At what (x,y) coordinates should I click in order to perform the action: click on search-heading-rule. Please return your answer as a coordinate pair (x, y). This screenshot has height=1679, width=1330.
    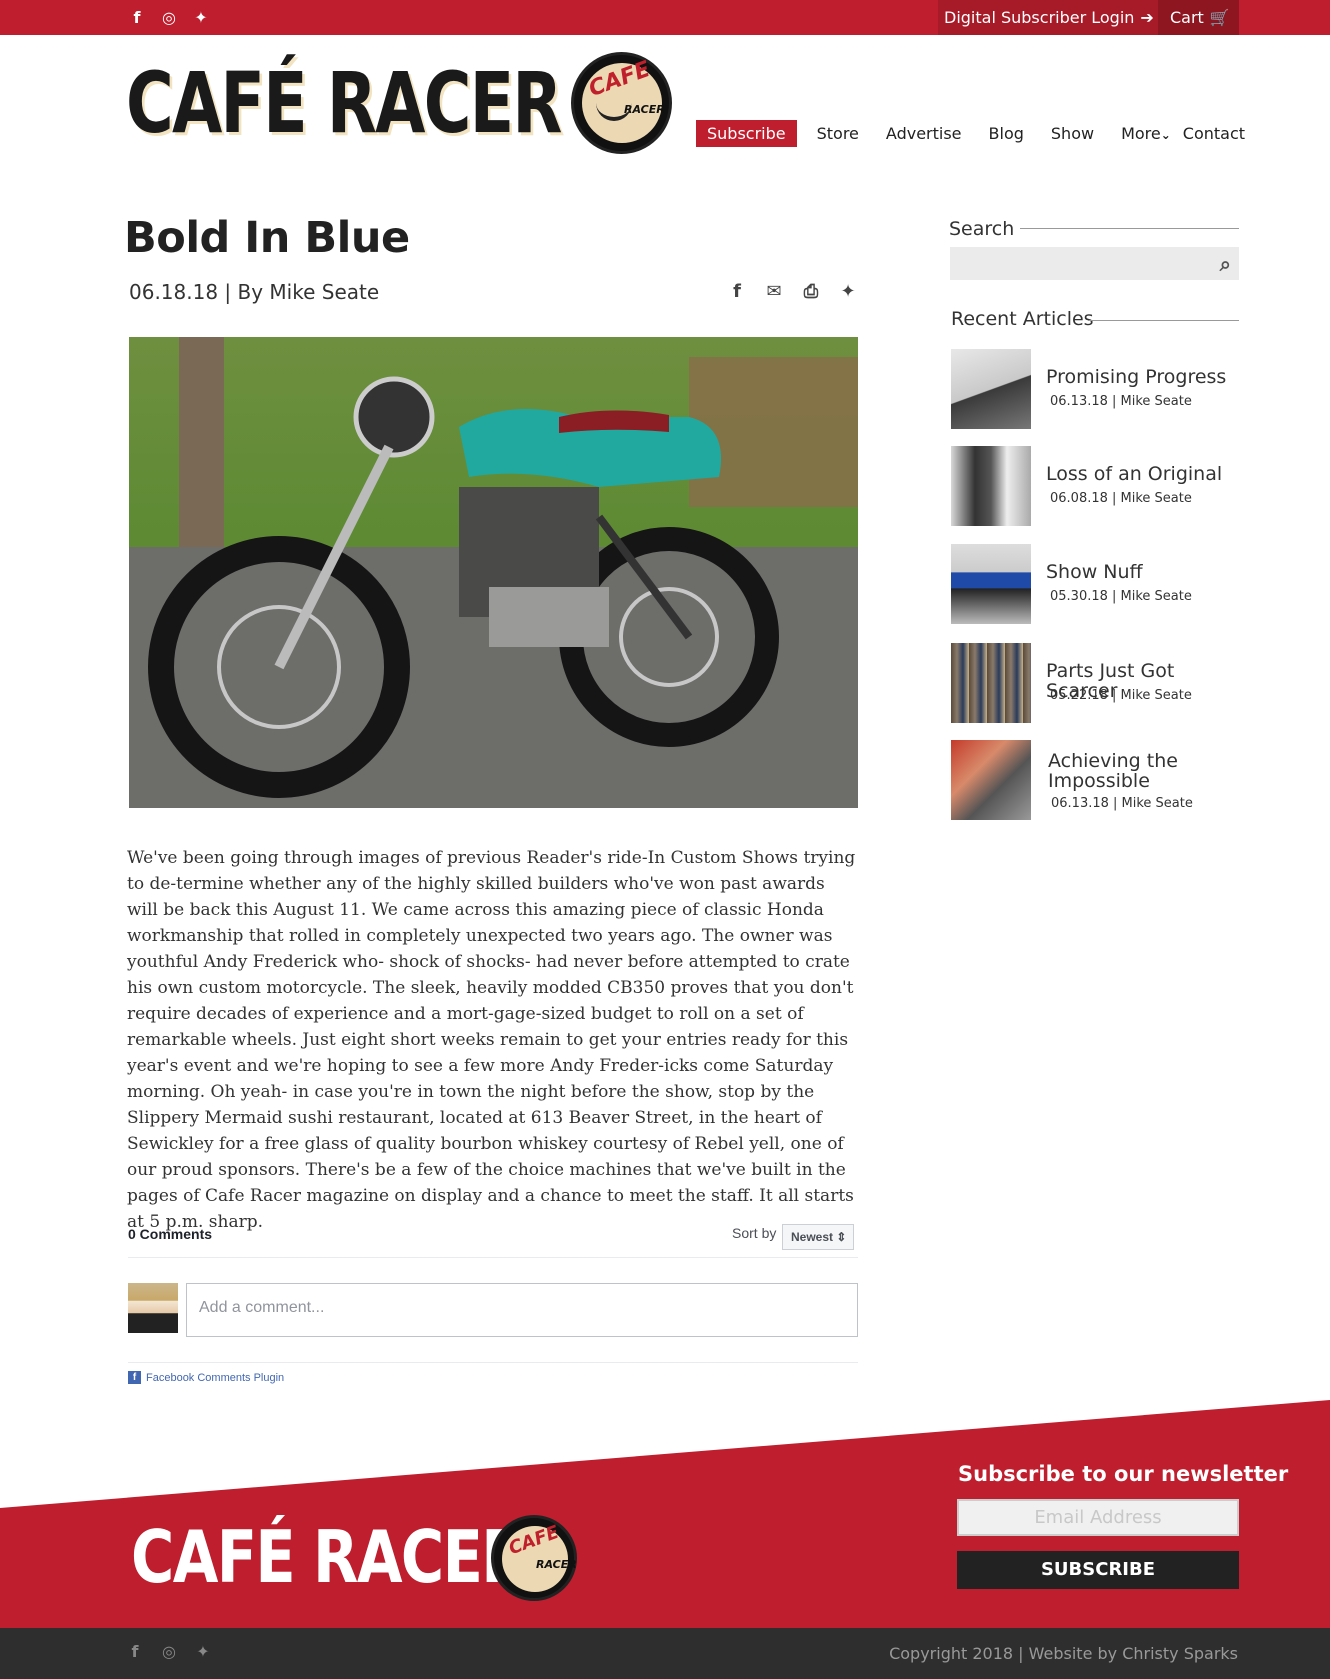
    Looking at the image, I should click on (1129, 228).